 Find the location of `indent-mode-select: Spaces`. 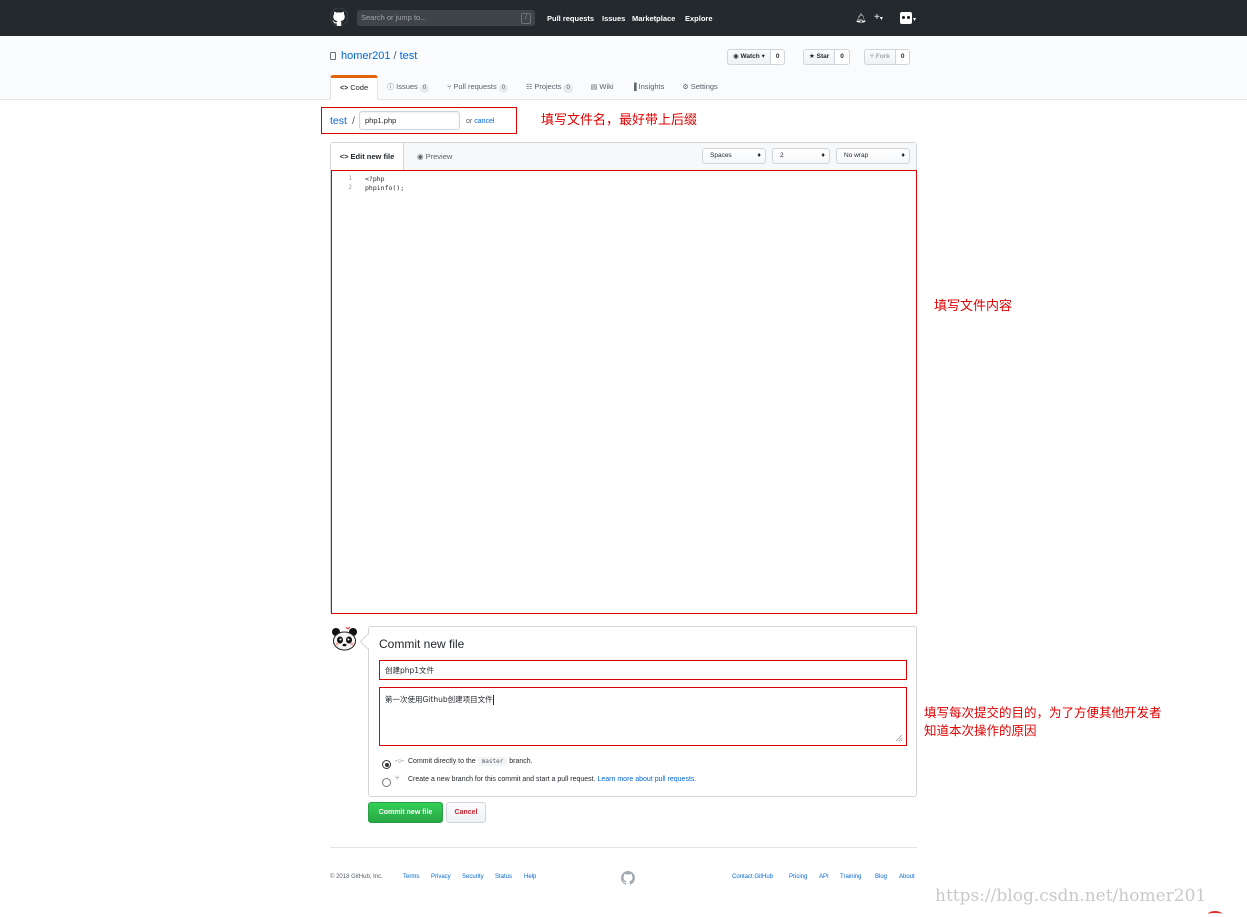

indent-mode-select: Spaces is located at coordinates (734, 156).